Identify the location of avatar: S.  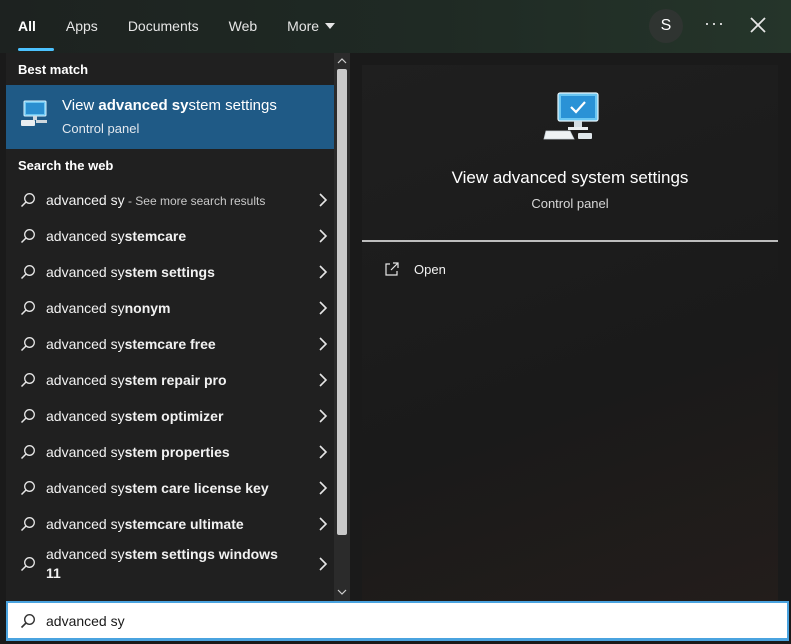
(666, 26).